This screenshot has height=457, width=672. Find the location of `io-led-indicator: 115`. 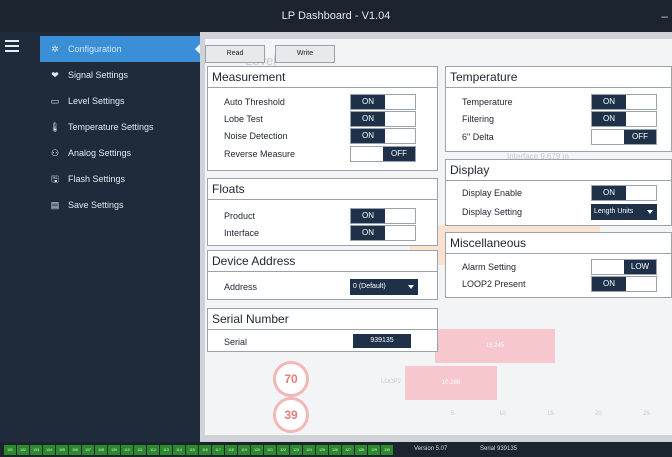

io-led-indicator: 115 is located at coordinates (192, 450).